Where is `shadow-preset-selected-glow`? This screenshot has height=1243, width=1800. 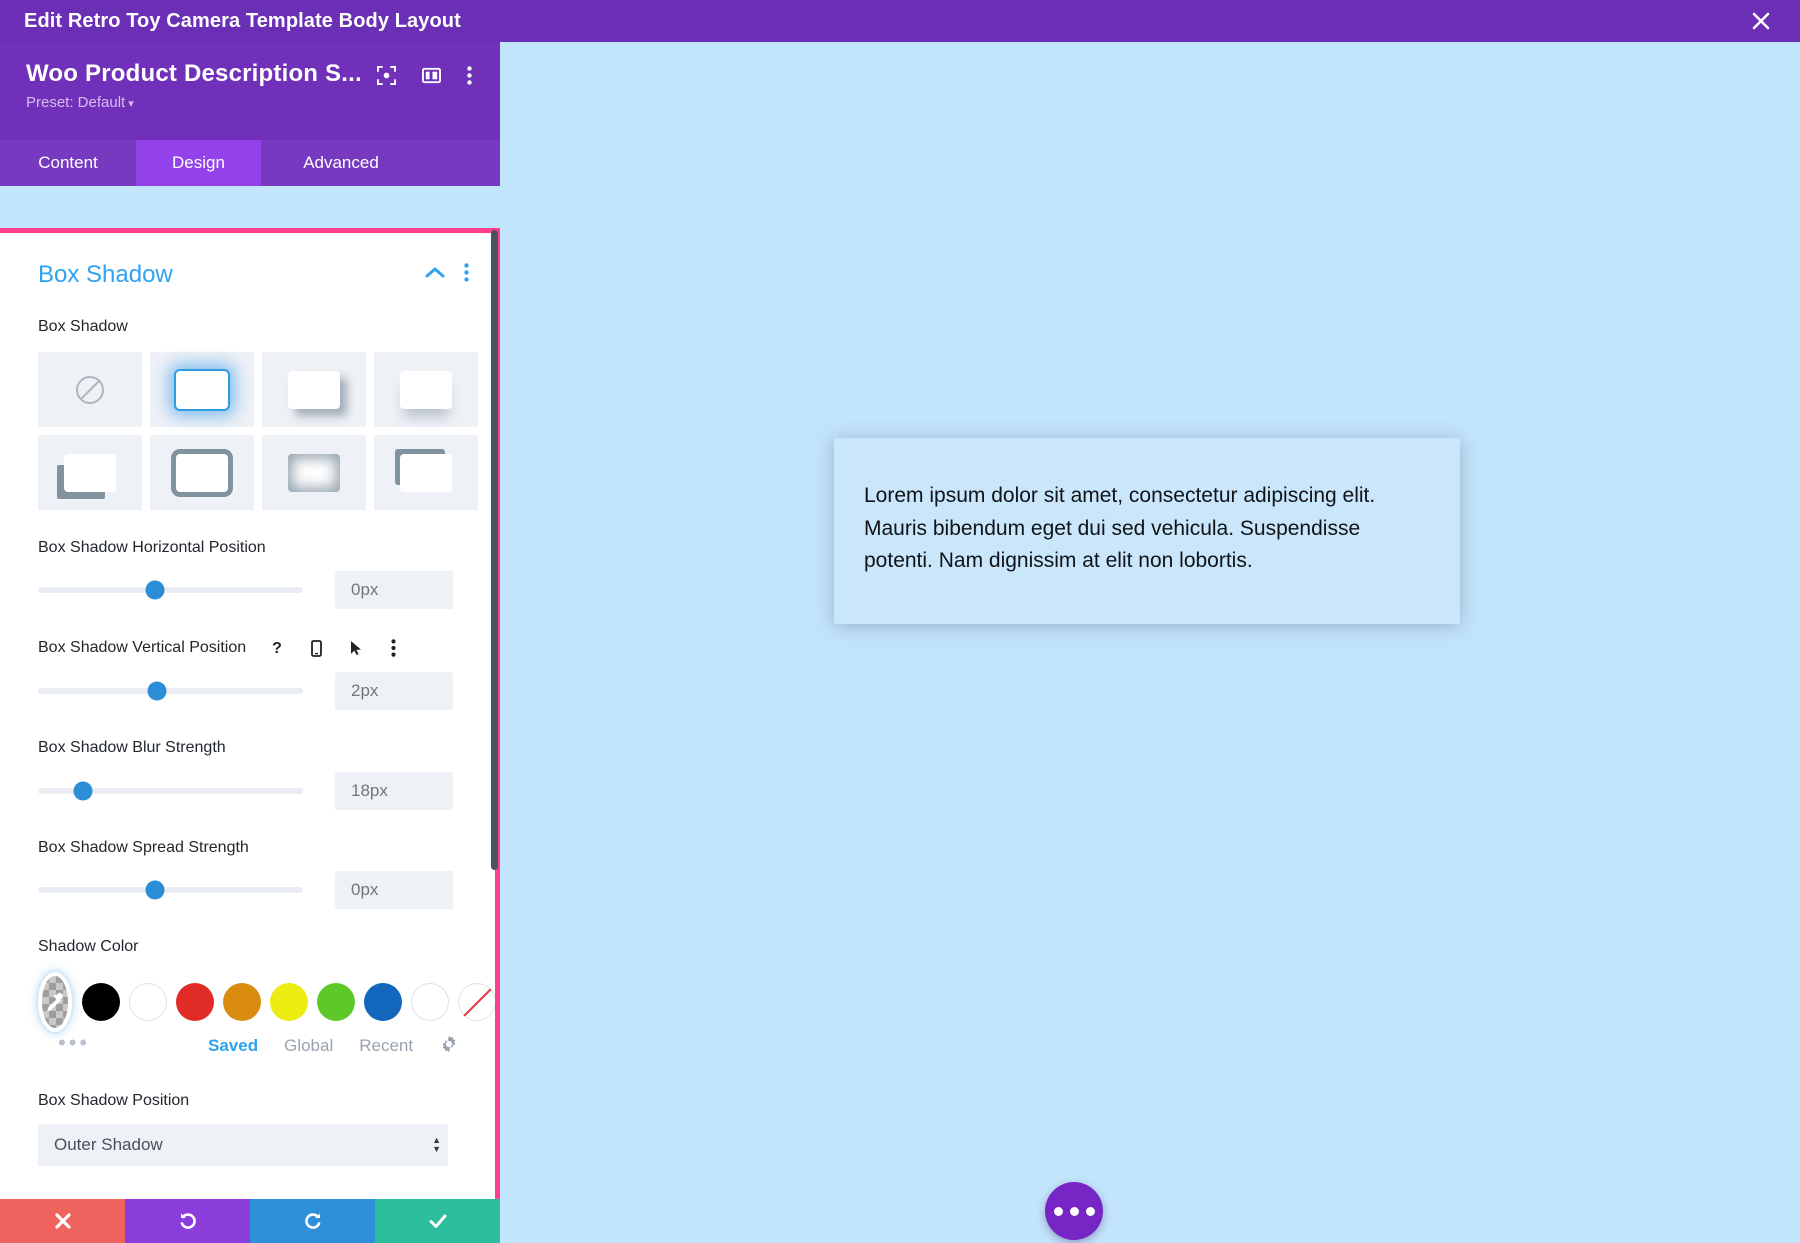 shadow-preset-selected-glow is located at coordinates (202, 390).